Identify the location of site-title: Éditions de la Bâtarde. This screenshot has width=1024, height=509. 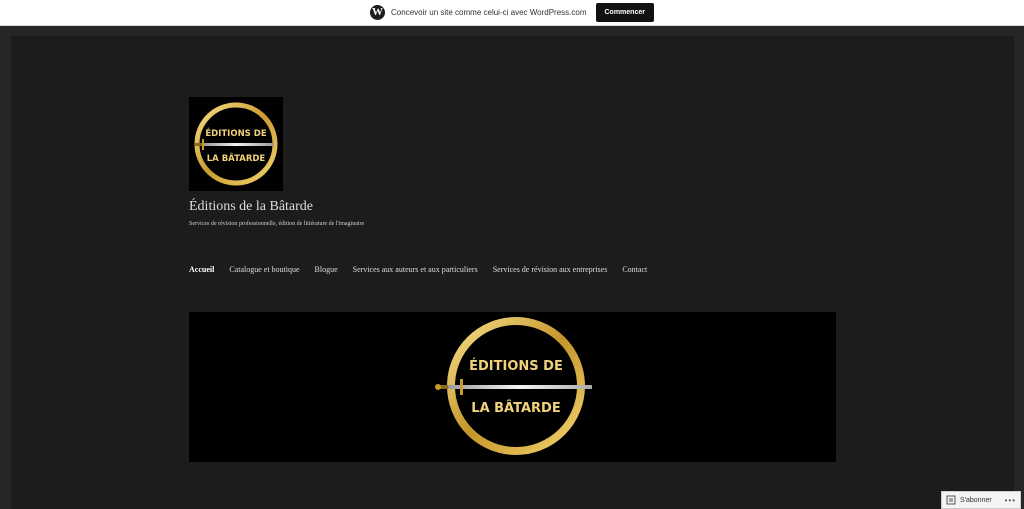
(251, 207).